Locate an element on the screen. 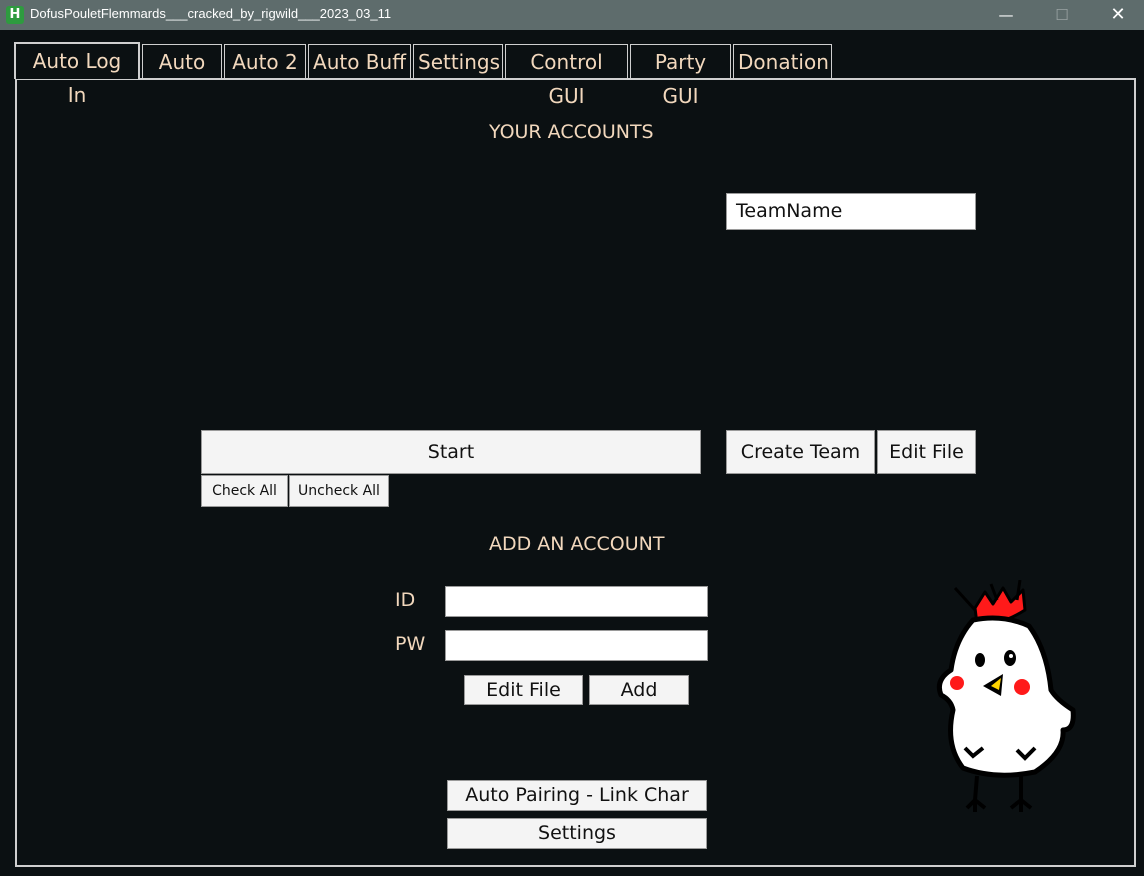  auto-pairing-button: Auto Pairing - Link Char is located at coordinates (577, 795).